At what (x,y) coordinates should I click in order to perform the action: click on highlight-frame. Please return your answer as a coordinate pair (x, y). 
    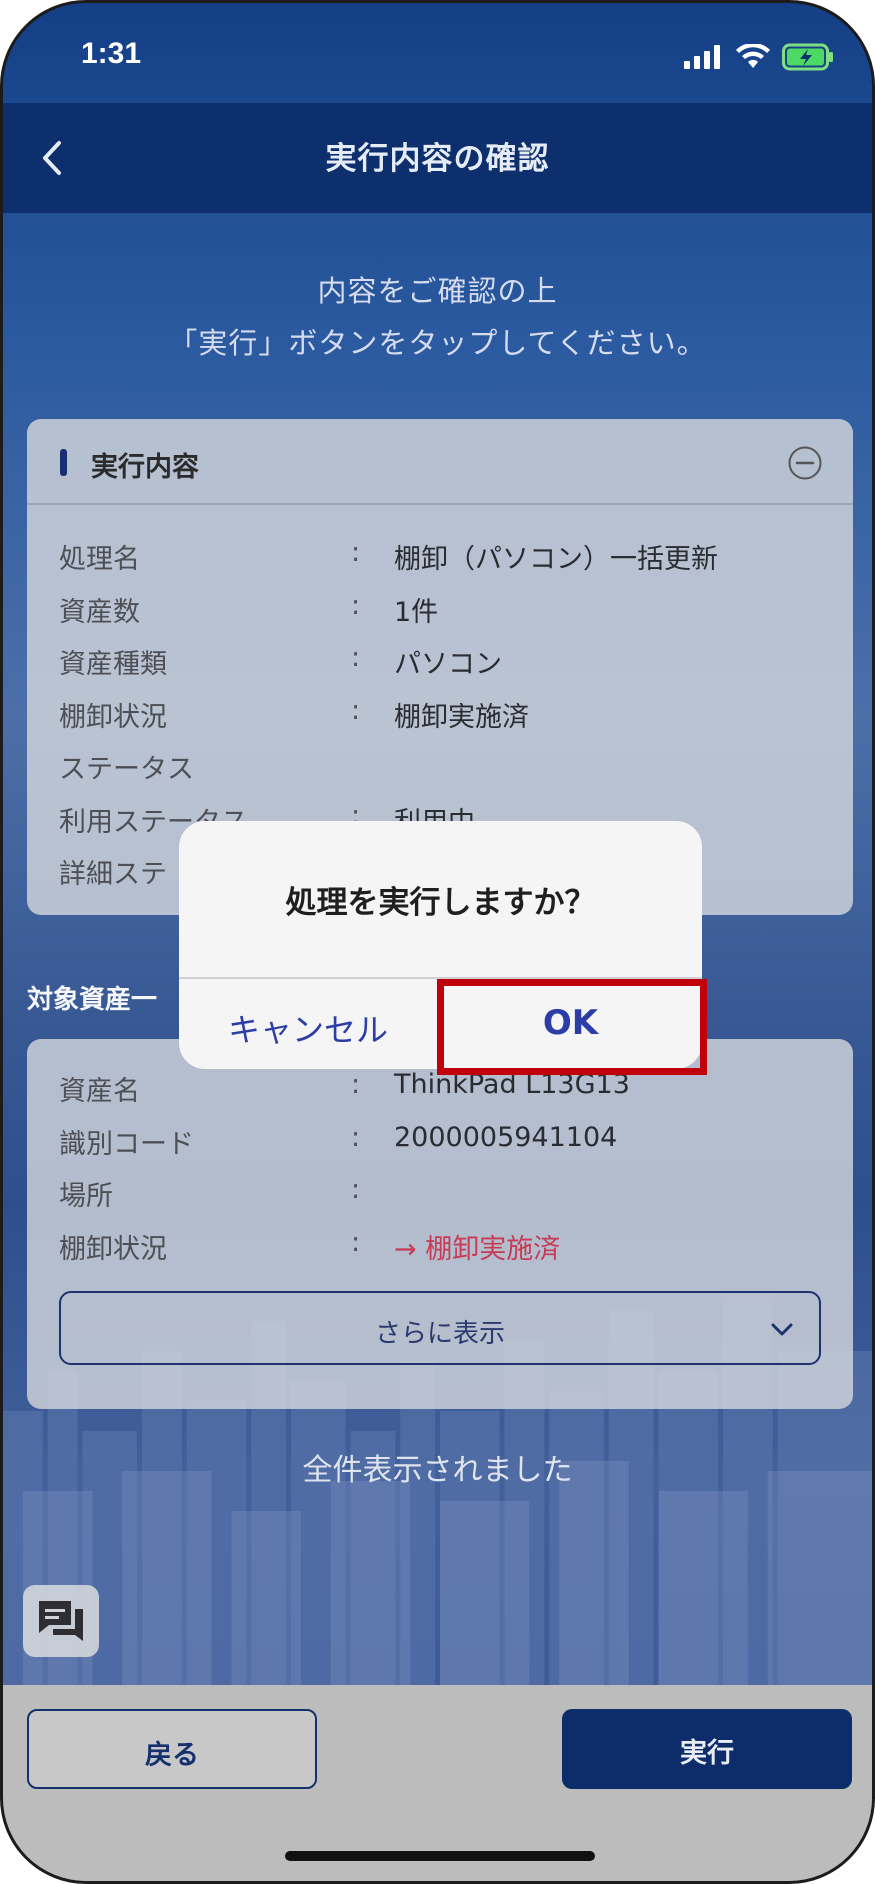
    Looking at the image, I should click on (572, 1027).